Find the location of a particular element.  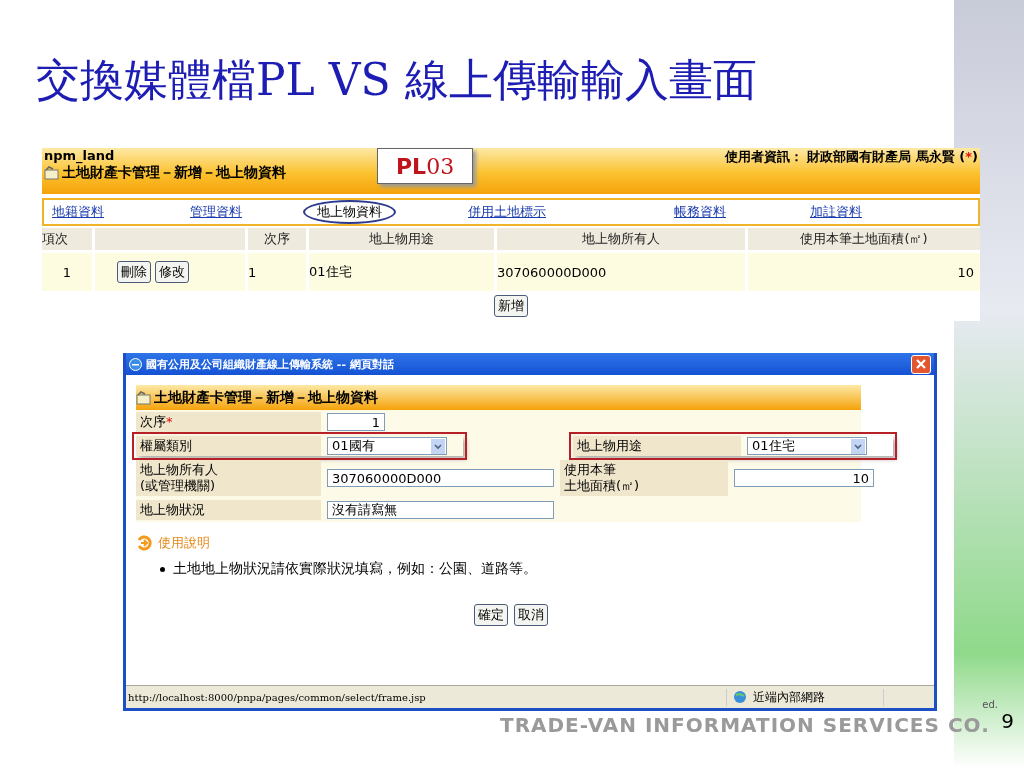

page-heading: 土地財產卡管理－新增－地上物資料 is located at coordinates (174, 173).